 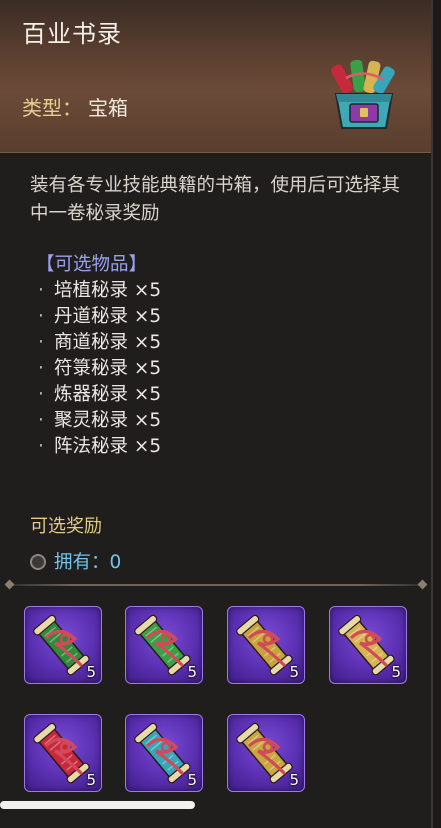 I want to click on option-item: · 炼器秘录 ×5, so click(x=99, y=395).